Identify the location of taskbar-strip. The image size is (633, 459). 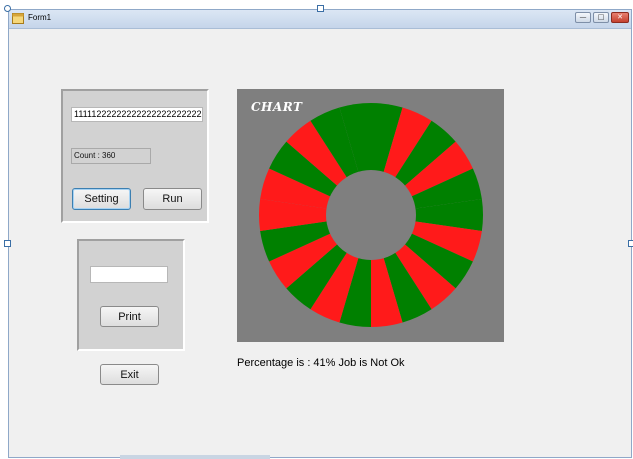
(195, 457).